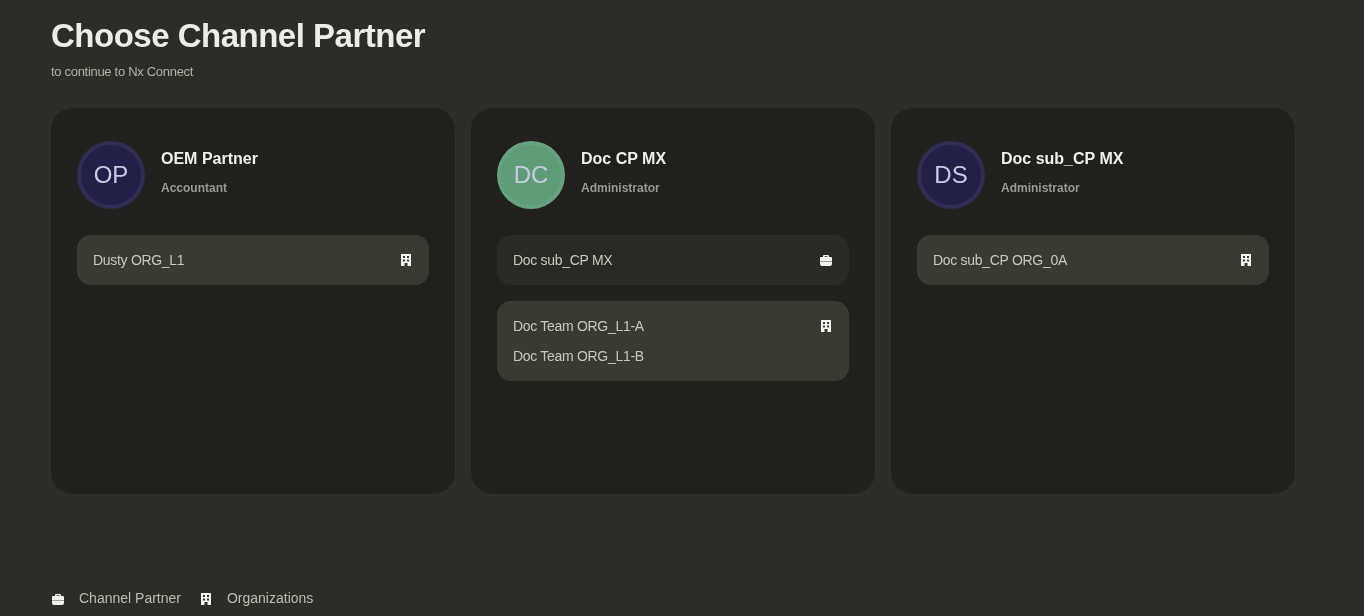 The height and width of the screenshot is (616, 1364). I want to click on avatar: DS, so click(951, 174).